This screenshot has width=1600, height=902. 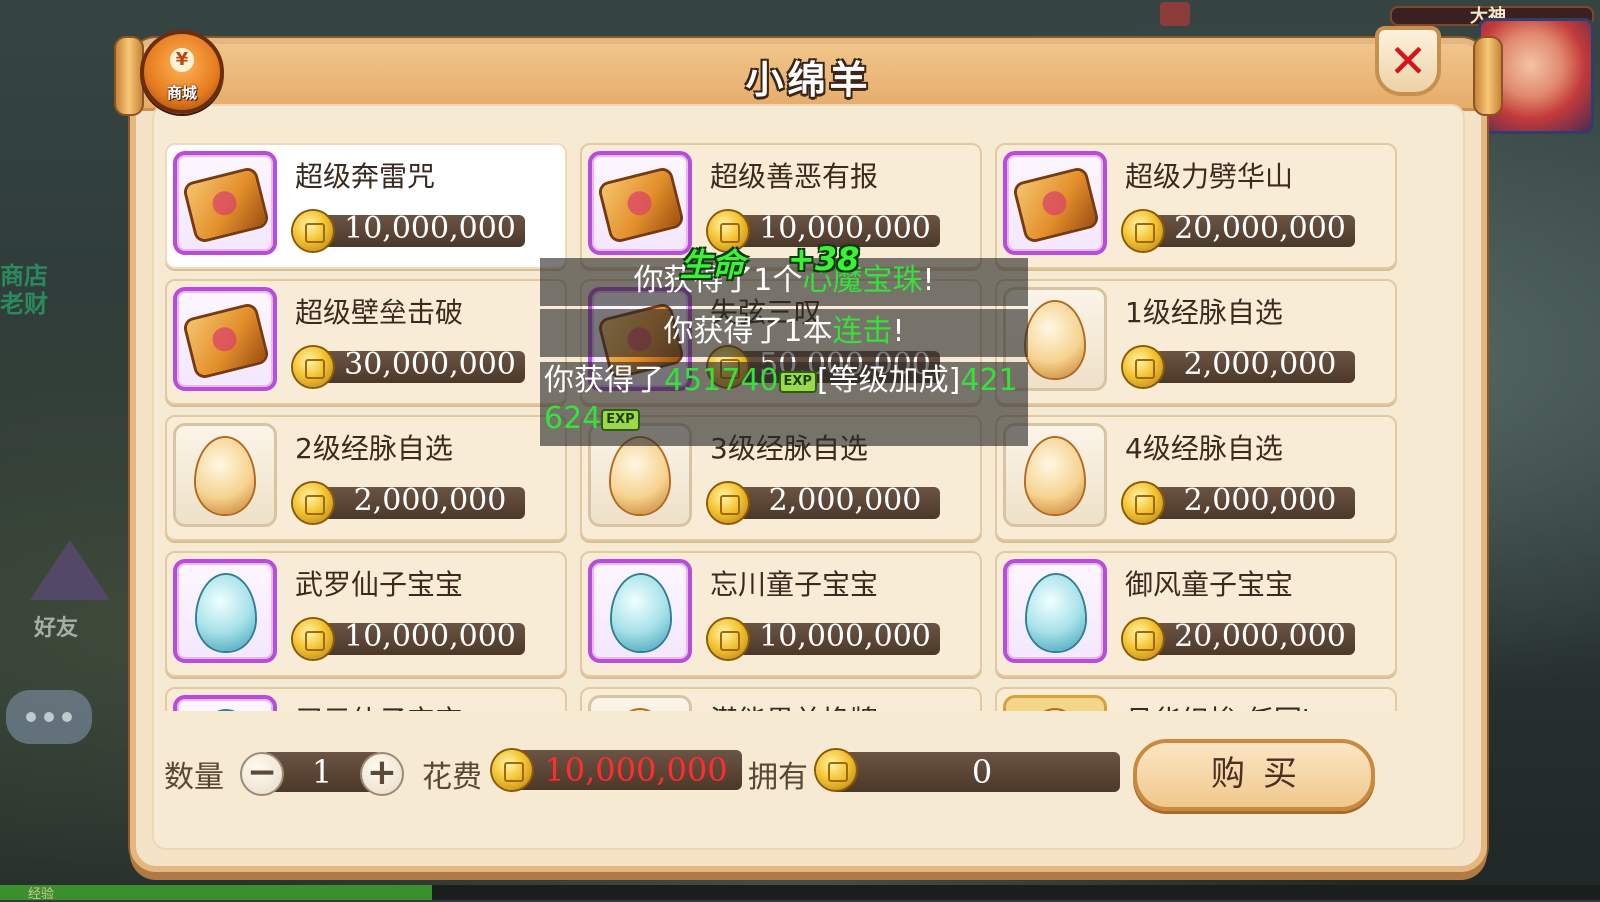 What do you see at coordinates (781, 206) in the screenshot?
I see `item-card: 超级善恶有报 10,000,000` at bounding box center [781, 206].